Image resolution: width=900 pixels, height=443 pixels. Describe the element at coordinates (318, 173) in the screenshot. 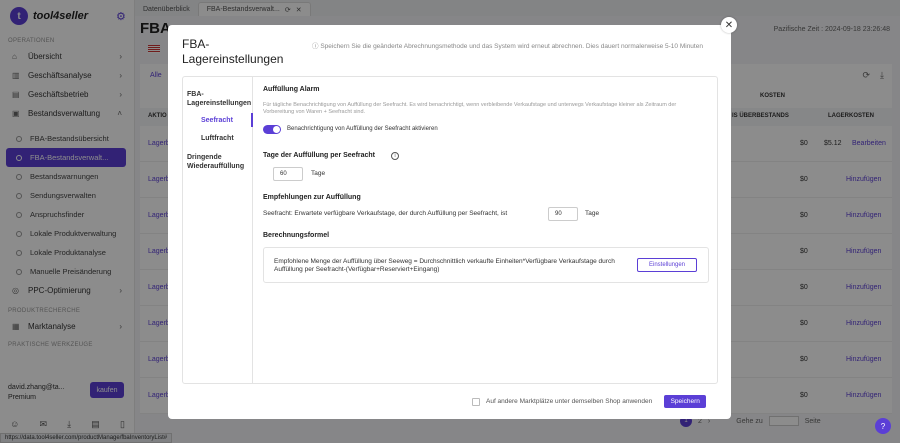

I see `days-unit: Tage` at that location.